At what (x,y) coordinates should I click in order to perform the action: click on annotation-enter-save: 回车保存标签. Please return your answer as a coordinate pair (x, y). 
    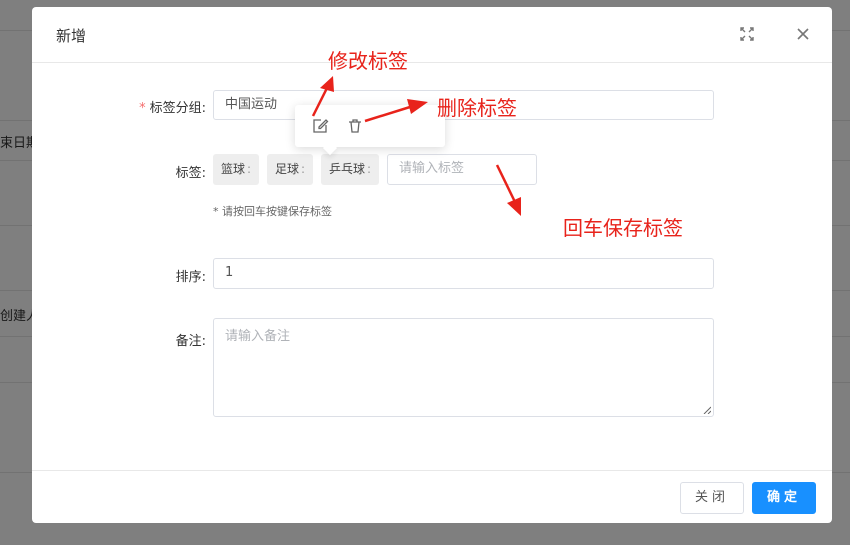
    Looking at the image, I should click on (623, 228).